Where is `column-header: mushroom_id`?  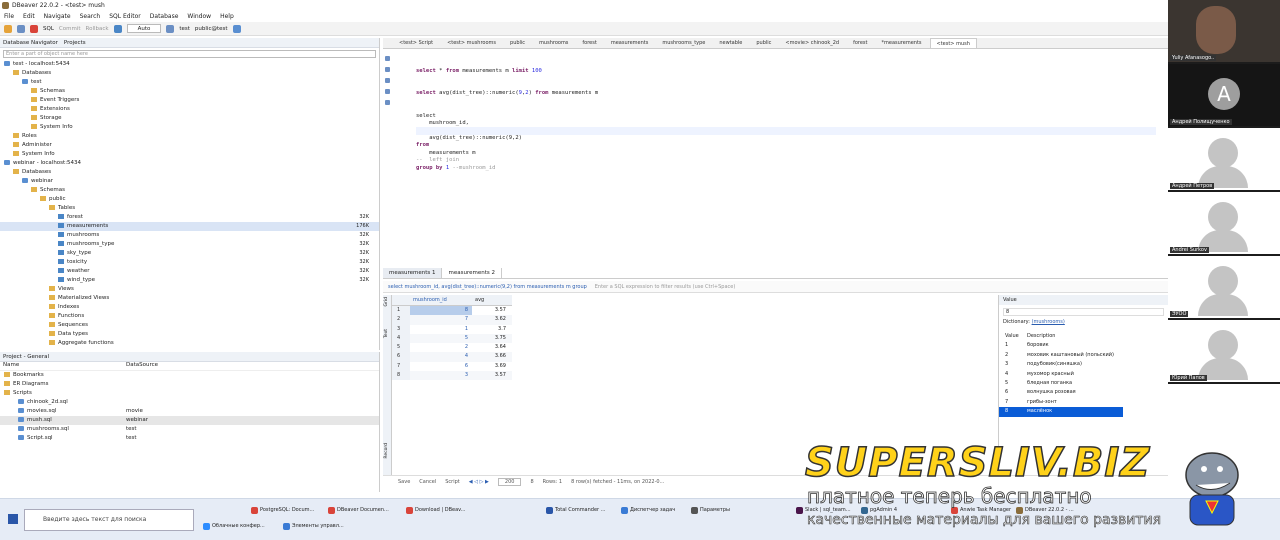
column-header: mushroom_id is located at coordinates (441, 300).